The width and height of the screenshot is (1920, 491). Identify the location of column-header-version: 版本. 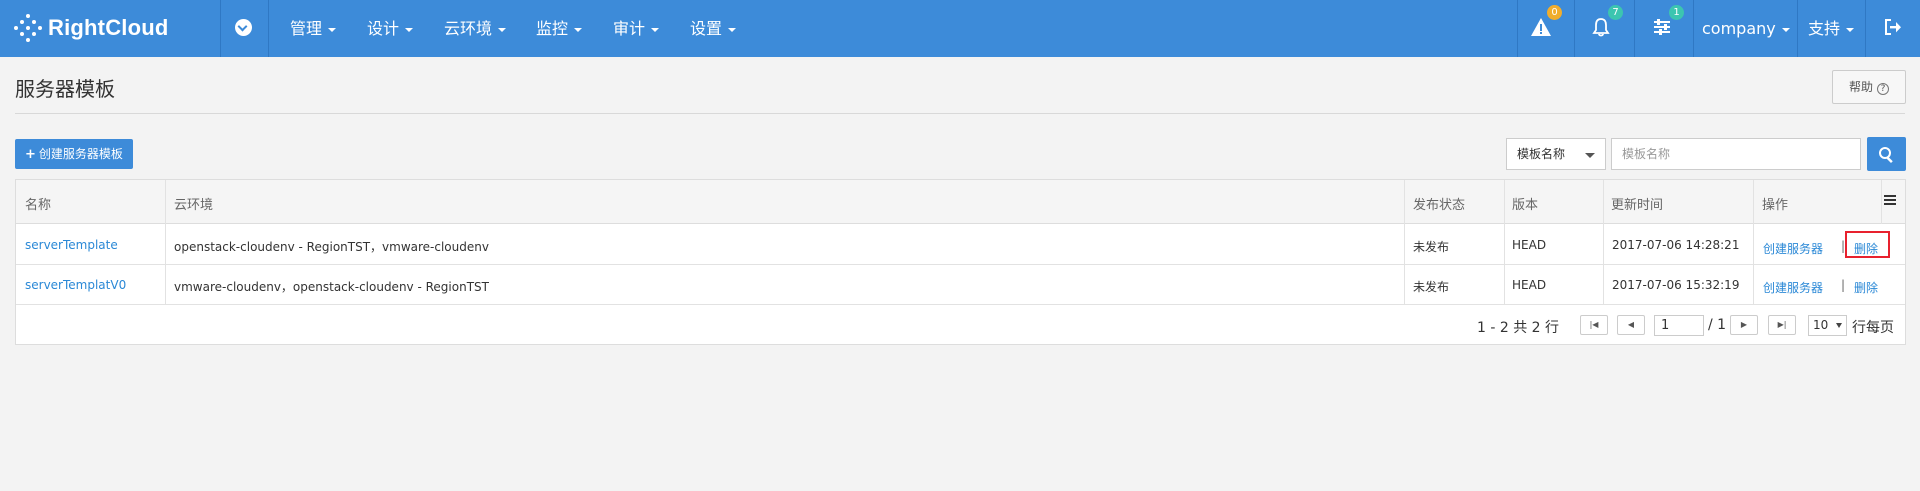
(1525, 203).